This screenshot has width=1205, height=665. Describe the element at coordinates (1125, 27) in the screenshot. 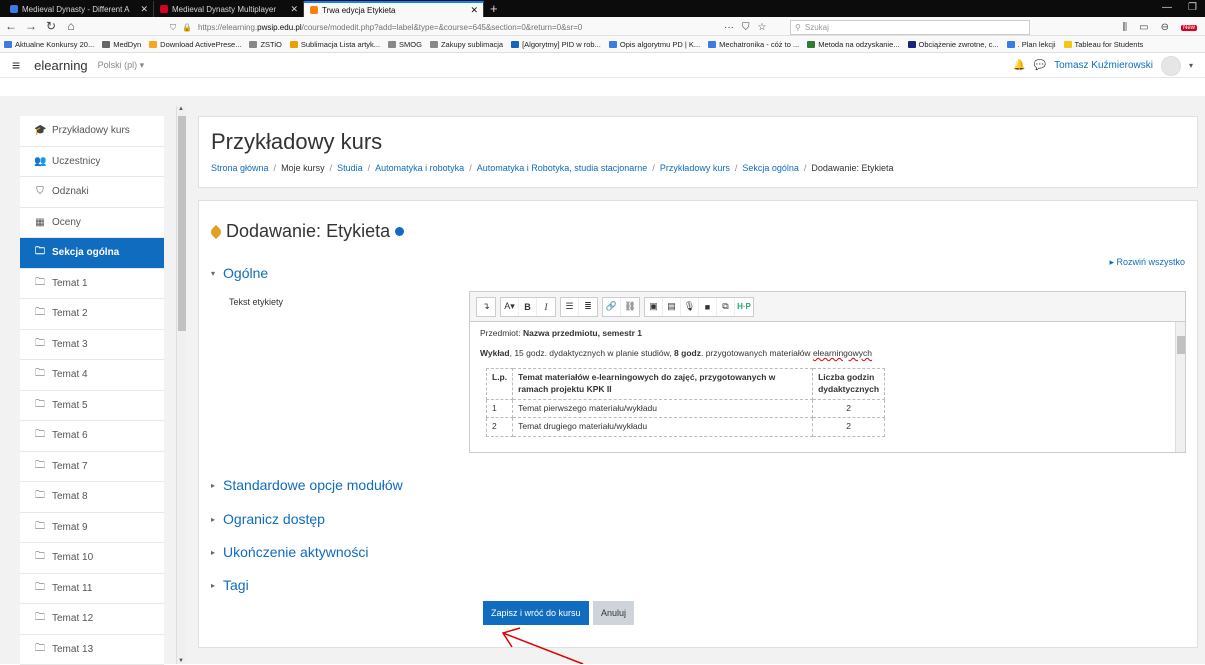

I see `library-icon: ⫼` at that location.